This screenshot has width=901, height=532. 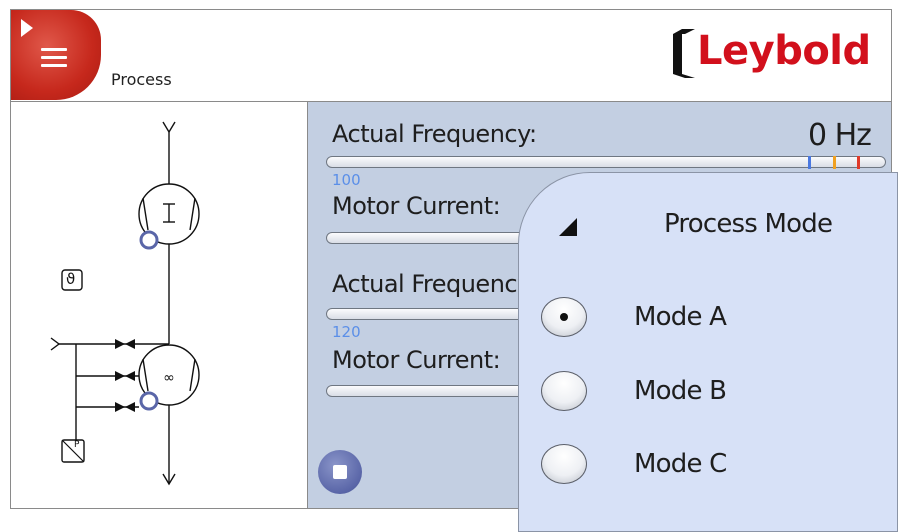 I want to click on radio-selected-dot, so click(x=564, y=317).